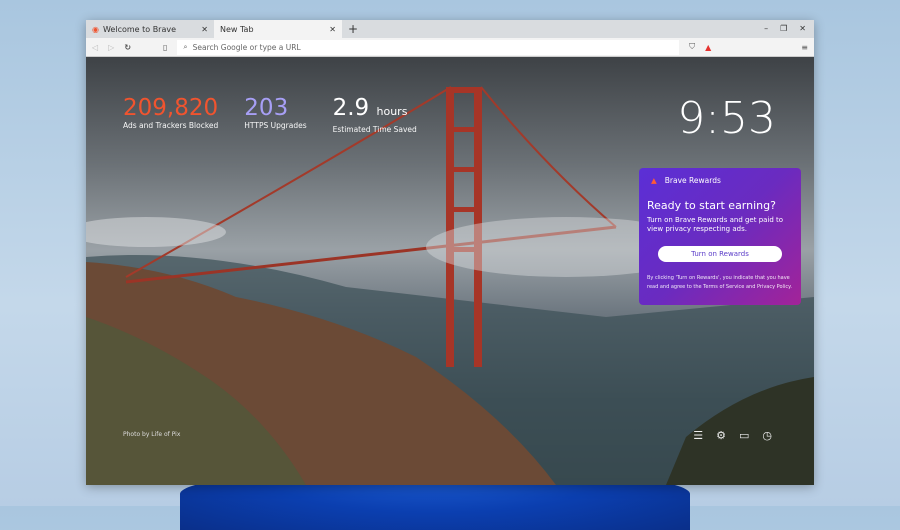 The width and height of the screenshot is (900, 530). I want to click on photo-credit: Photo by Life of Pix, so click(151, 434).